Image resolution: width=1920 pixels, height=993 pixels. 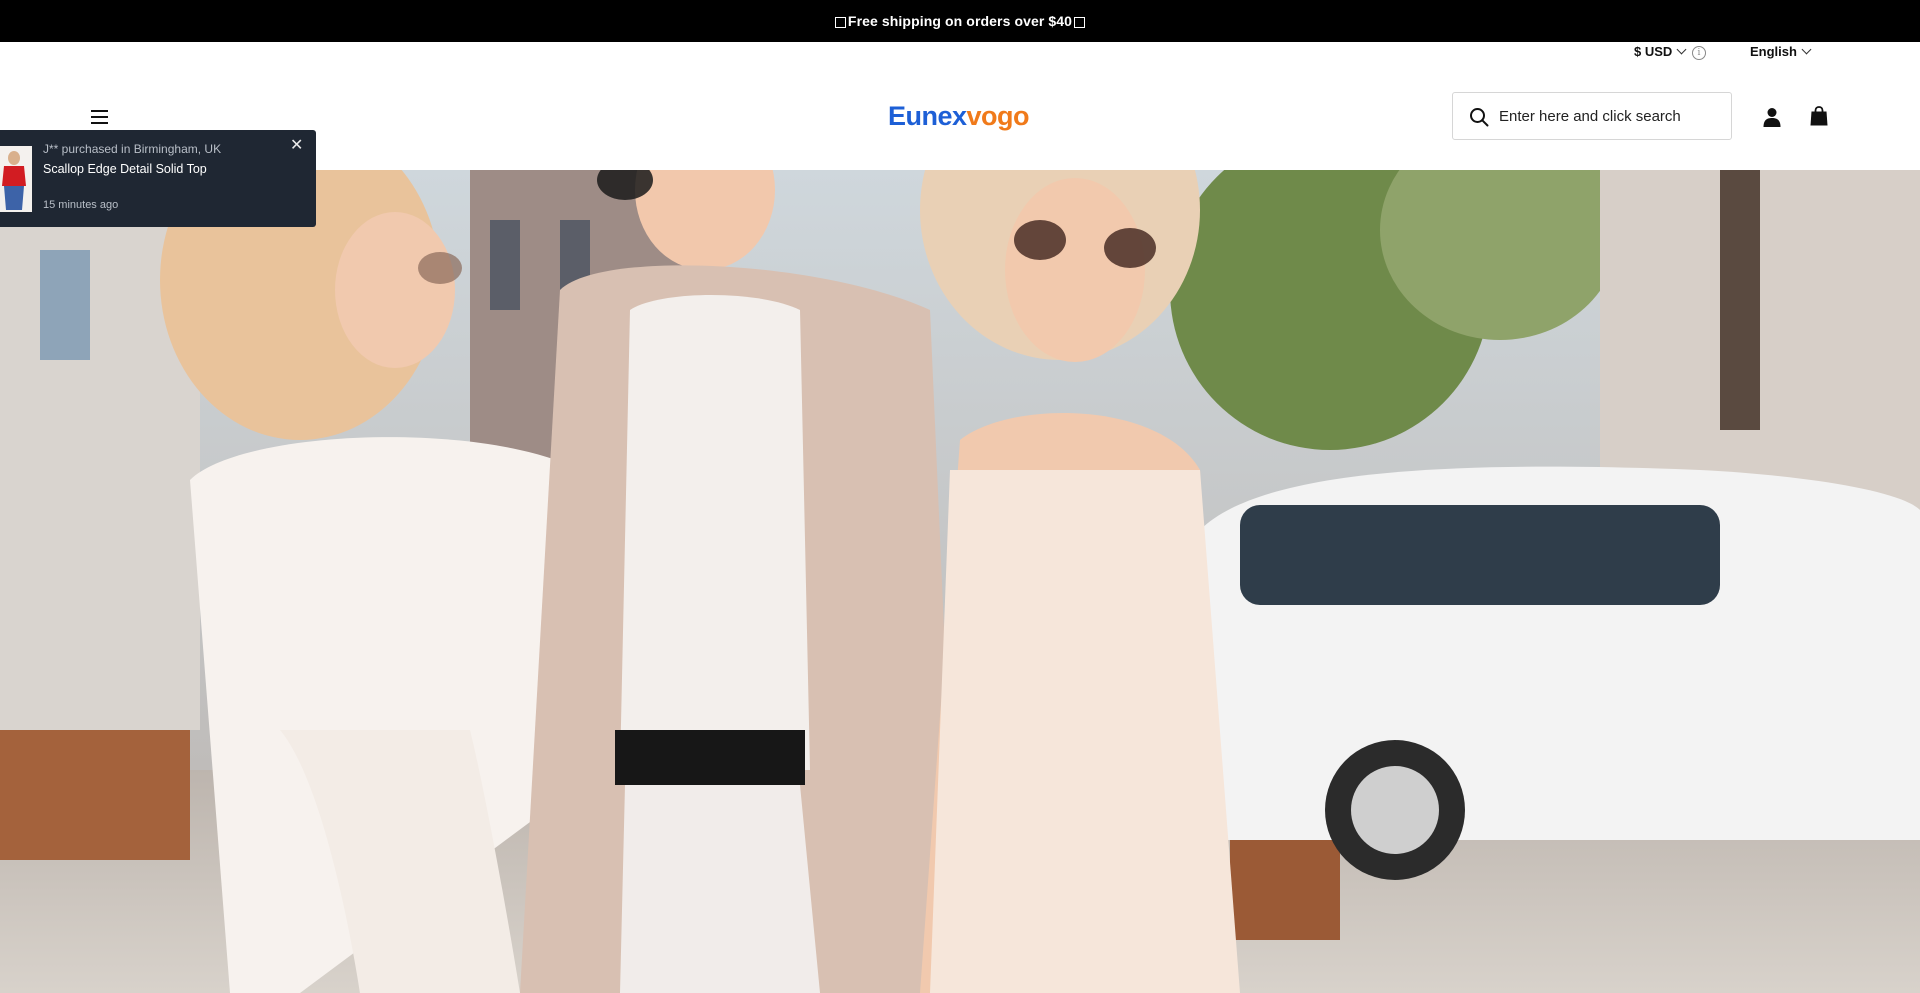 What do you see at coordinates (132, 149) in the screenshot?
I see `purchase-info: J** purchased in Birmingham, UK` at bounding box center [132, 149].